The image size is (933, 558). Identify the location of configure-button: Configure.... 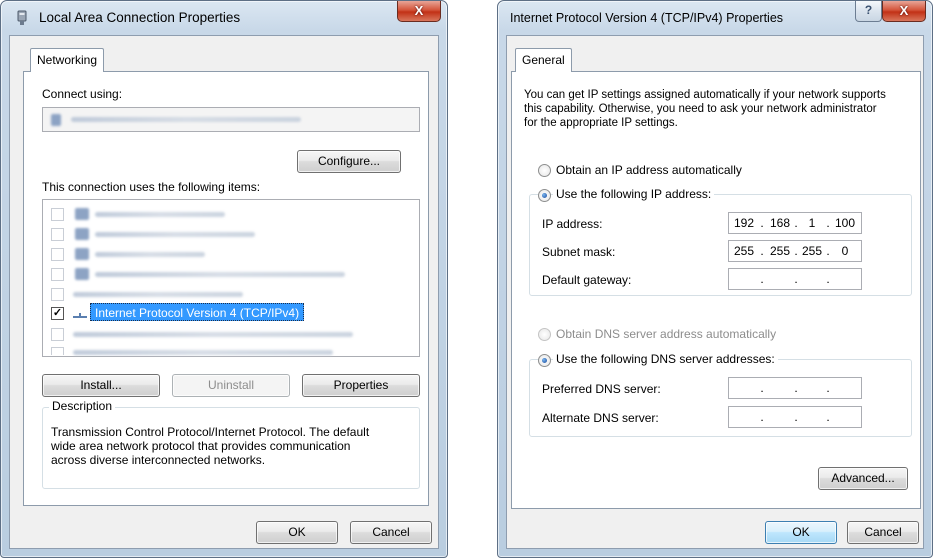
(349, 161).